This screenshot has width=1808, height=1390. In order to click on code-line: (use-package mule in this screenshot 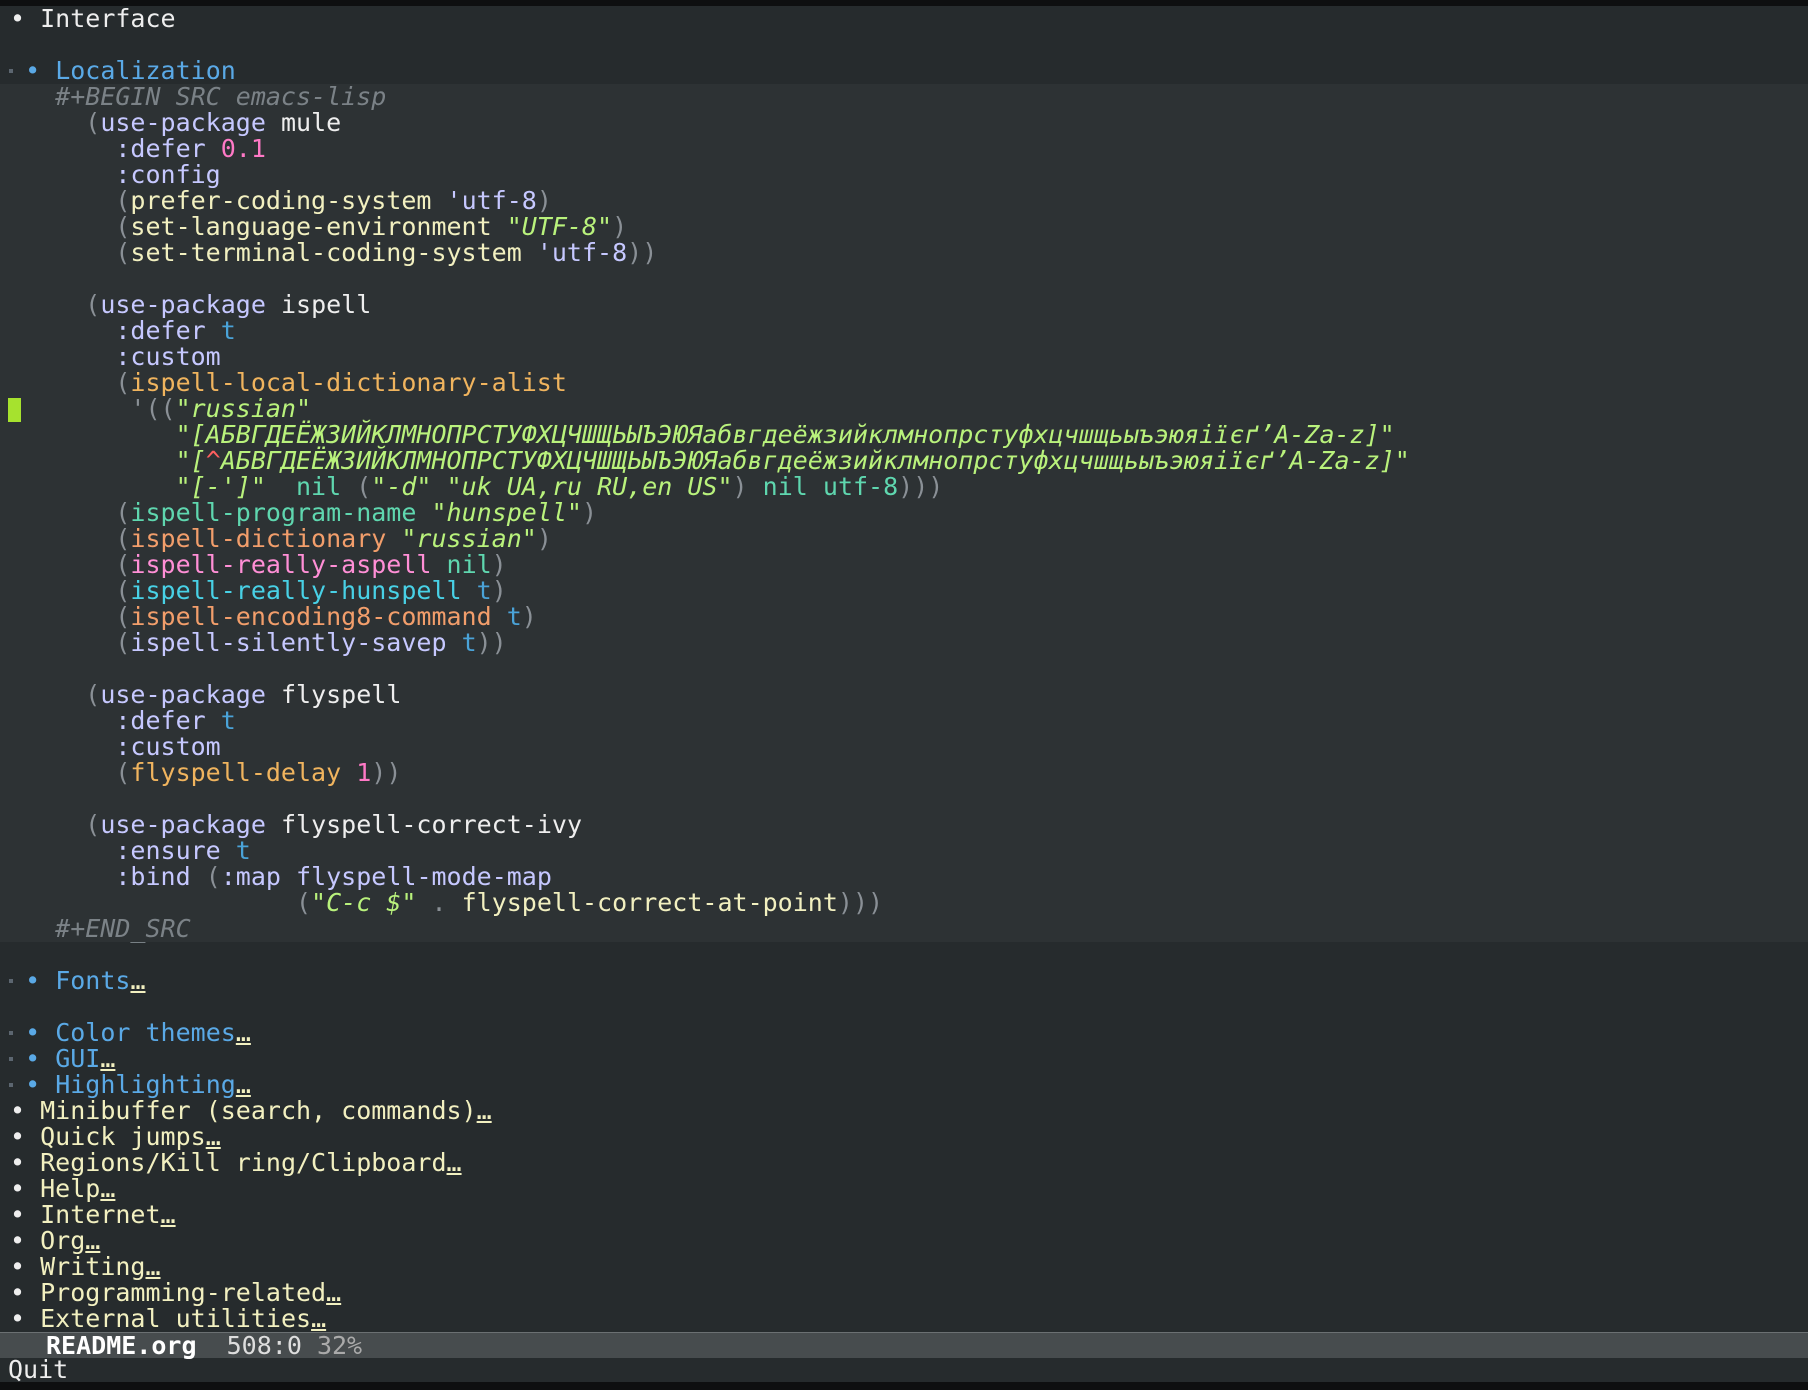, I will do `click(904, 123)`.